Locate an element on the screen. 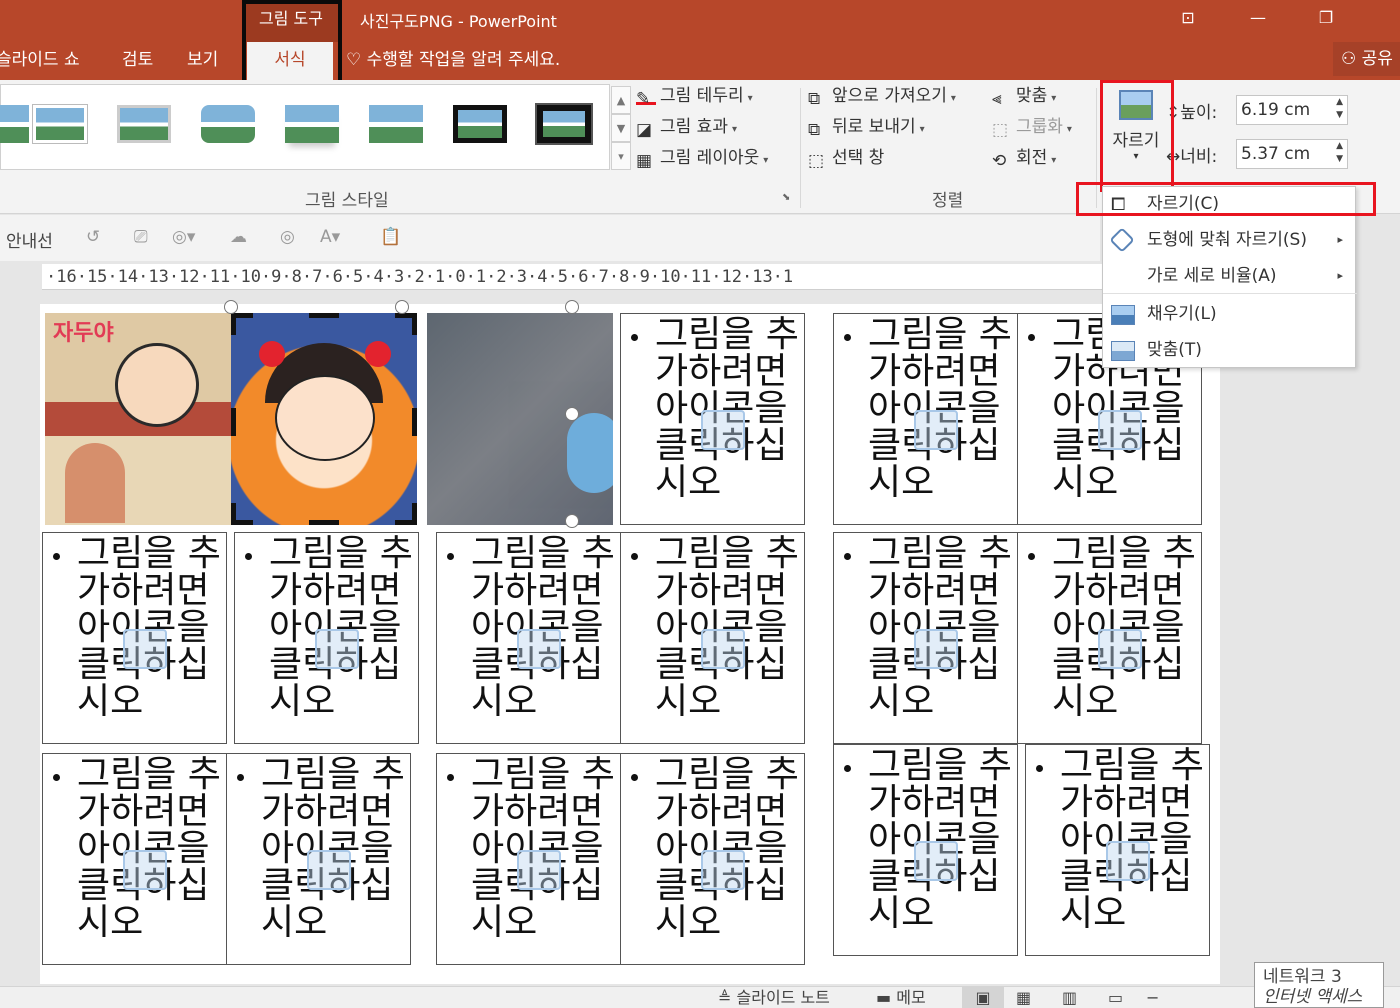  picture-layout-button: ▦ 그림 레이아웃 ▾ is located at coordinates (702, 159).